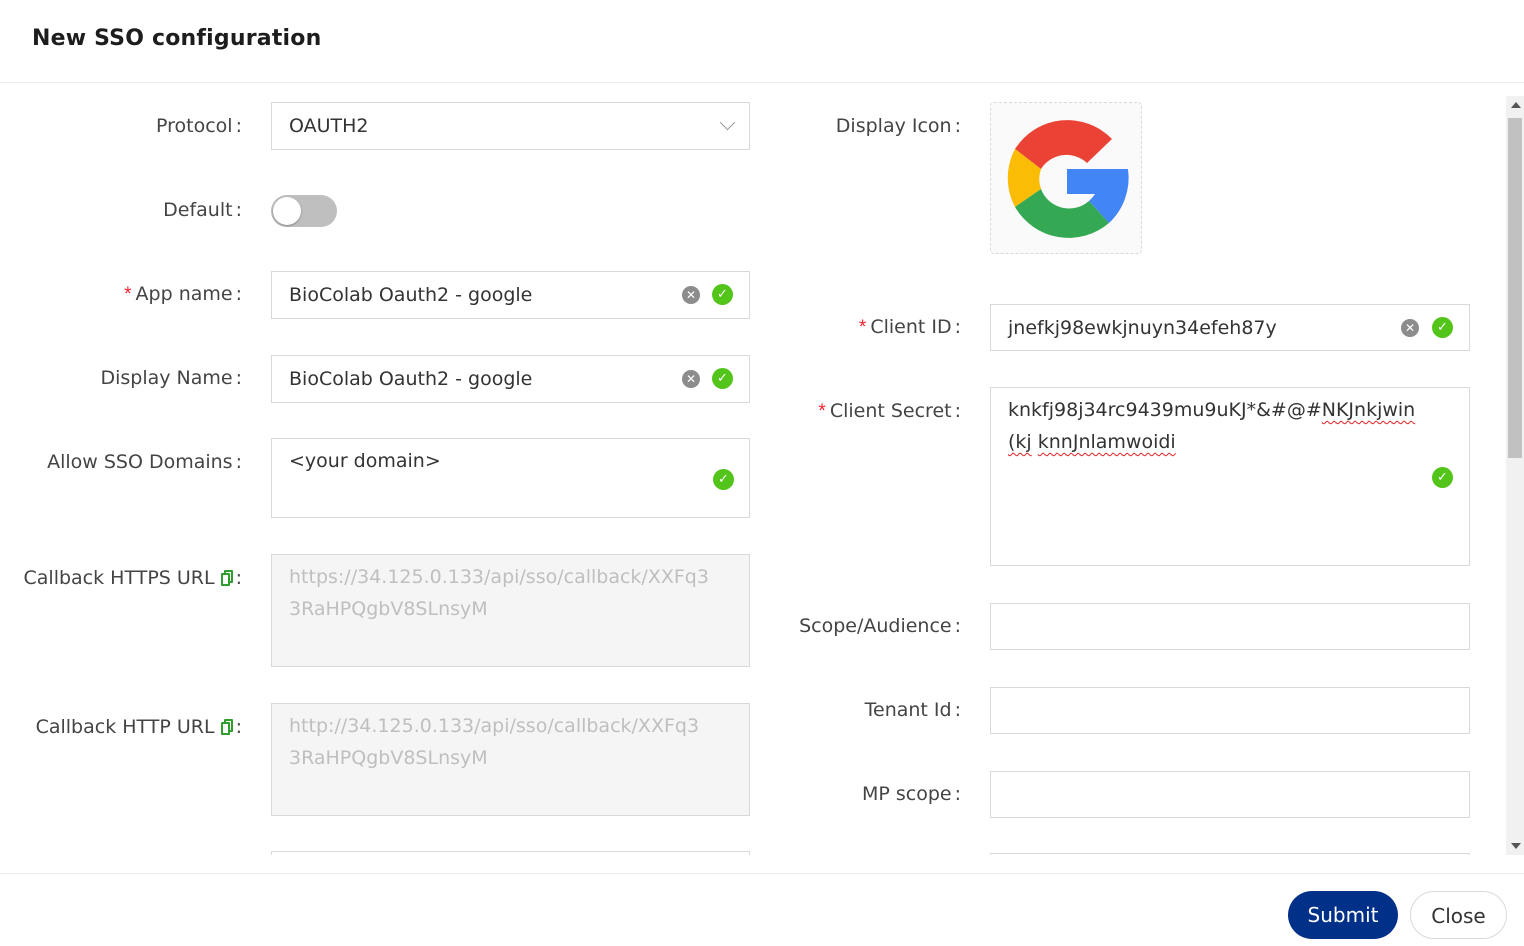 The image size is (1524, 946). Describe the element at coordinates (329, 126) in the screenshot. I see `protocol-value: OAUTH2` at that location.